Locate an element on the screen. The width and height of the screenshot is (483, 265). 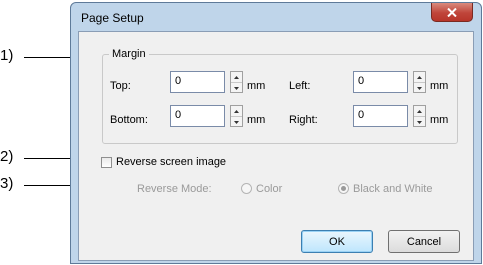
top-input: 0 is located at coordinates (197, 82).